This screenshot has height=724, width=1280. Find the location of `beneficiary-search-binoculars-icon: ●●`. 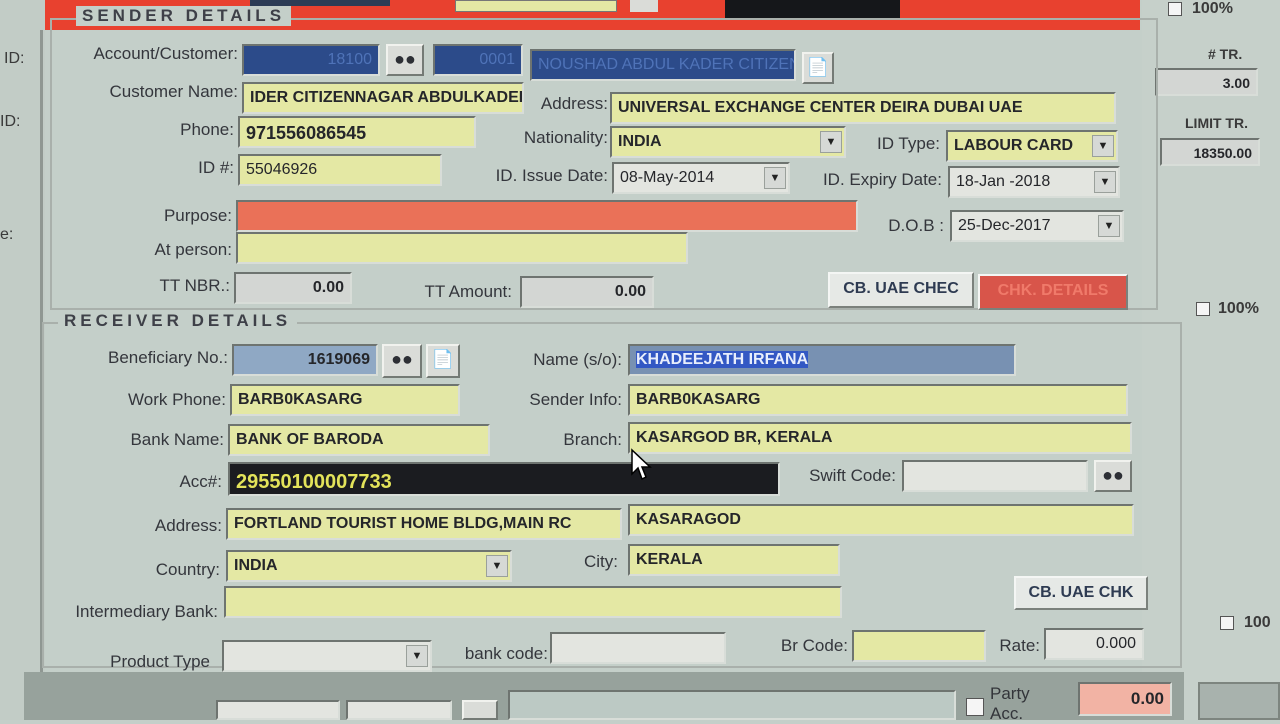

beneficiary-search-binoculars-icon: ●● is located at coordinates (402, 361).